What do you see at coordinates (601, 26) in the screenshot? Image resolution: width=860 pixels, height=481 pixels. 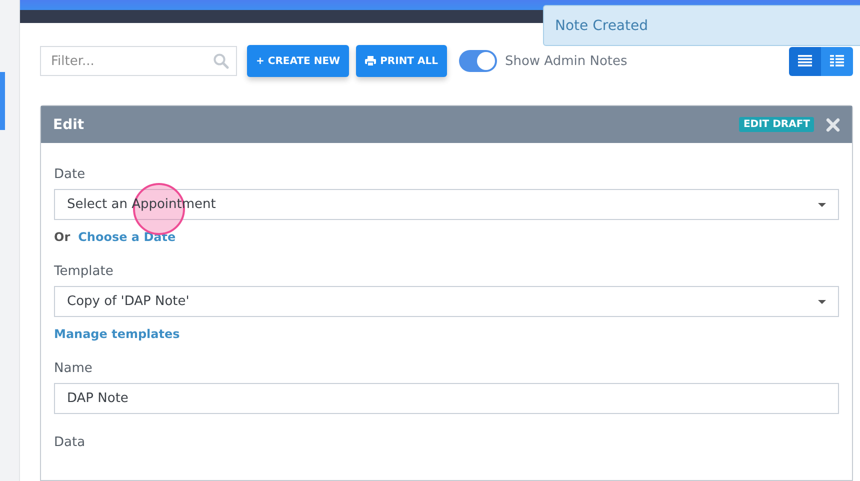 I see `toast-text: Note Created` at bounding box center [601, 26].